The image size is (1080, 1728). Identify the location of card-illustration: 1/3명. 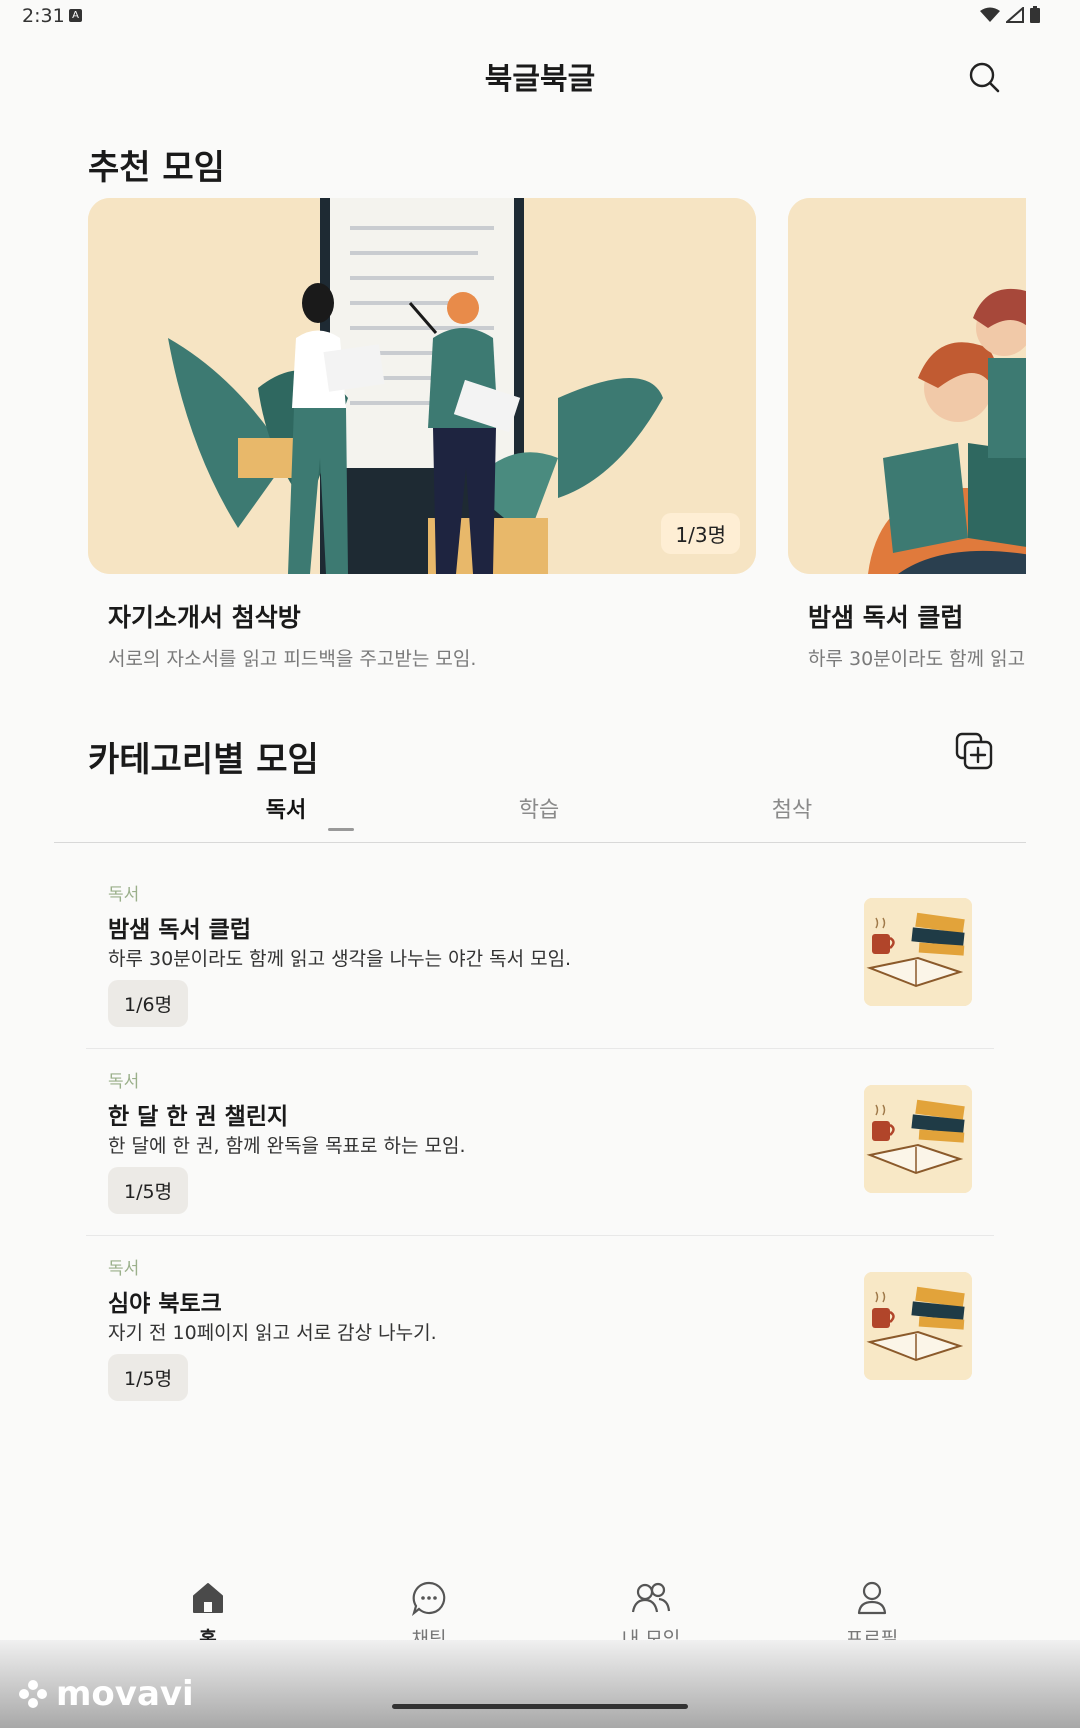
(422, 386).